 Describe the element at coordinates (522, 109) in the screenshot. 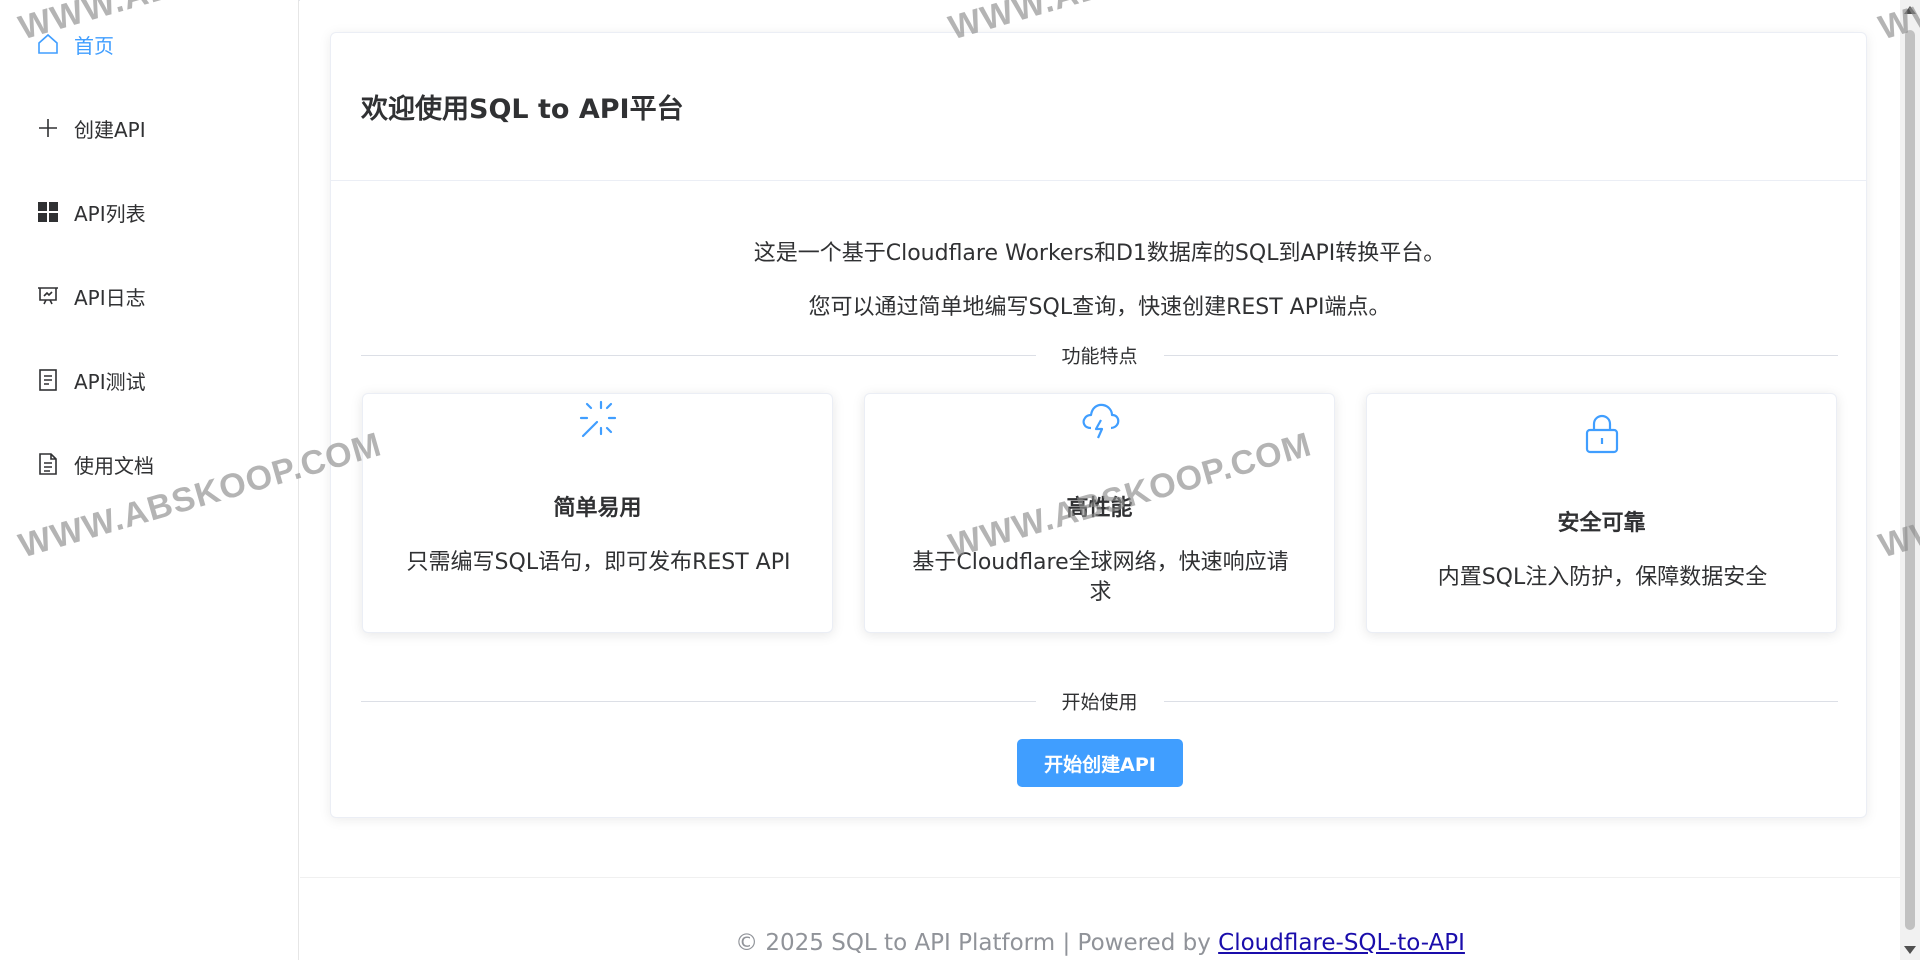

I see `page-title: 欢迎使用SQL to API平台` at that location.